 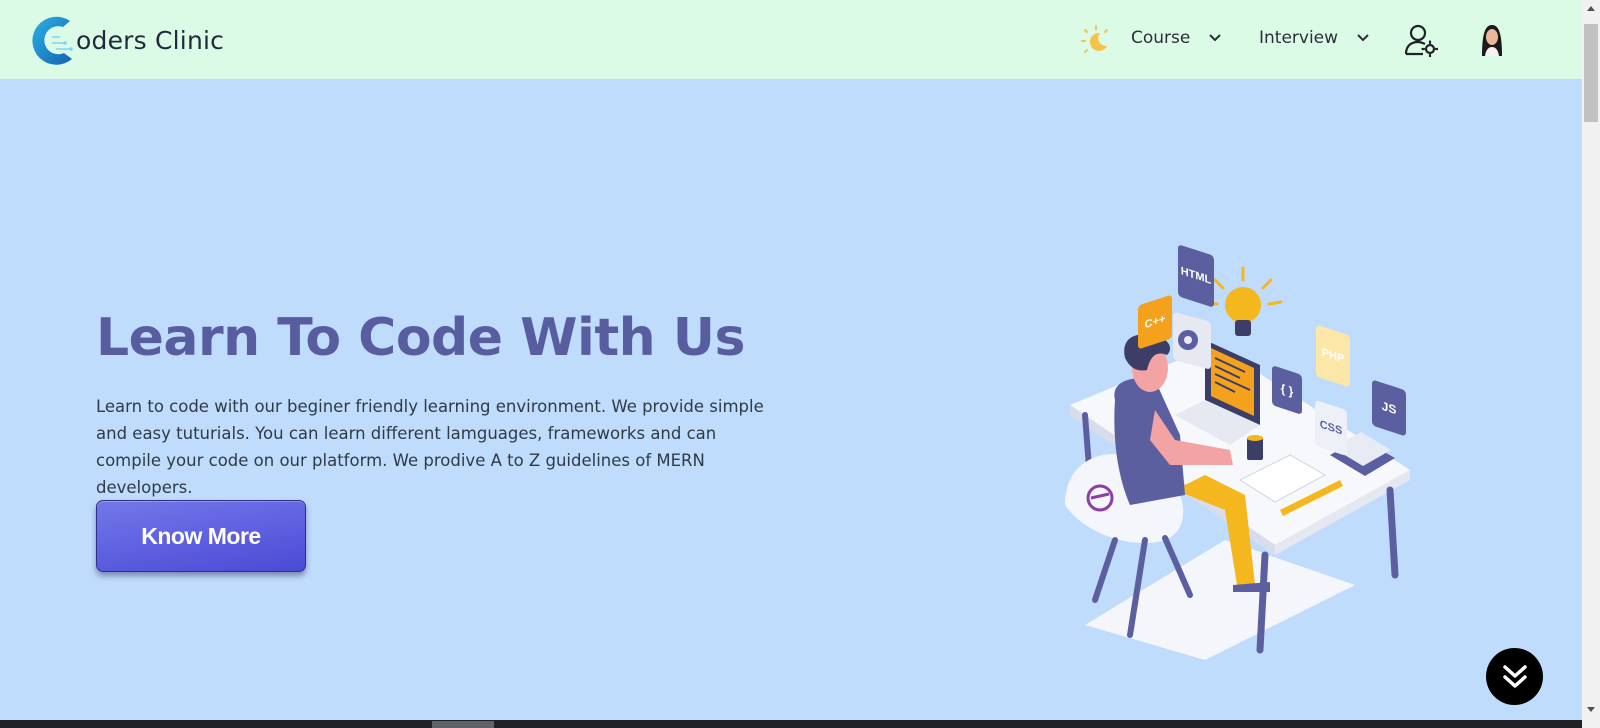 What do you see at coordinates (1096, 40) in the screenshot?
I see `sun-moon-icon` at bounding box center [1096, 40].